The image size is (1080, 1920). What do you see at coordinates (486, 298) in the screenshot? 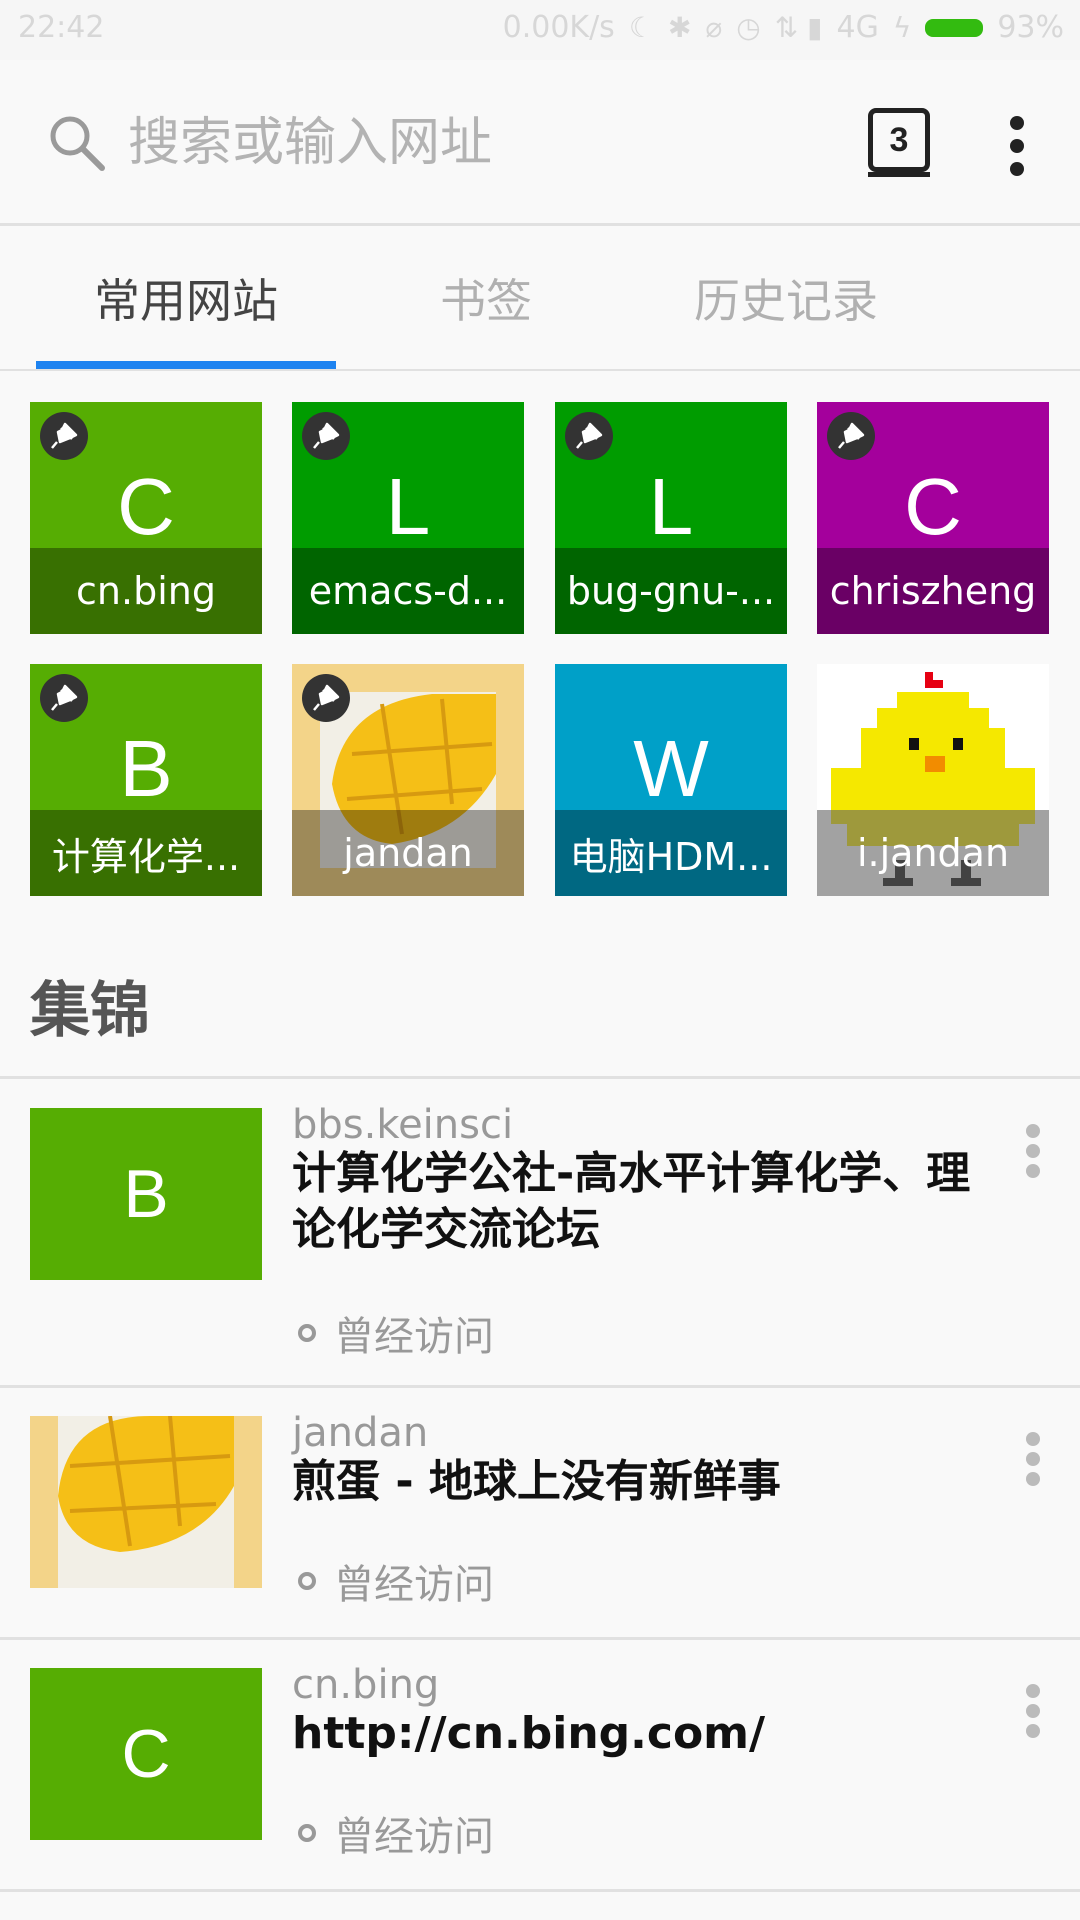
I see `tab-bookmarks: 书签` at bounding box center [486, 298].